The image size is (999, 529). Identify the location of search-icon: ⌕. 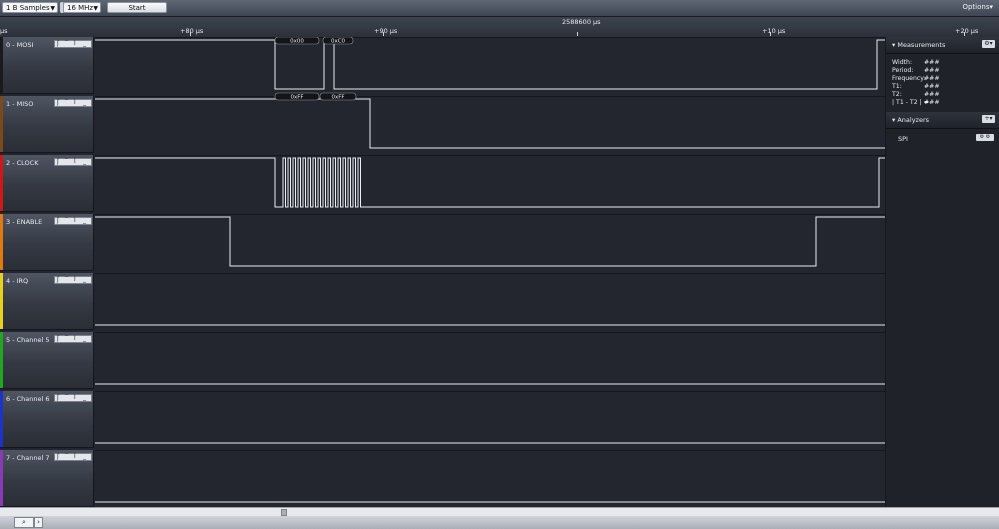
(24, 522).